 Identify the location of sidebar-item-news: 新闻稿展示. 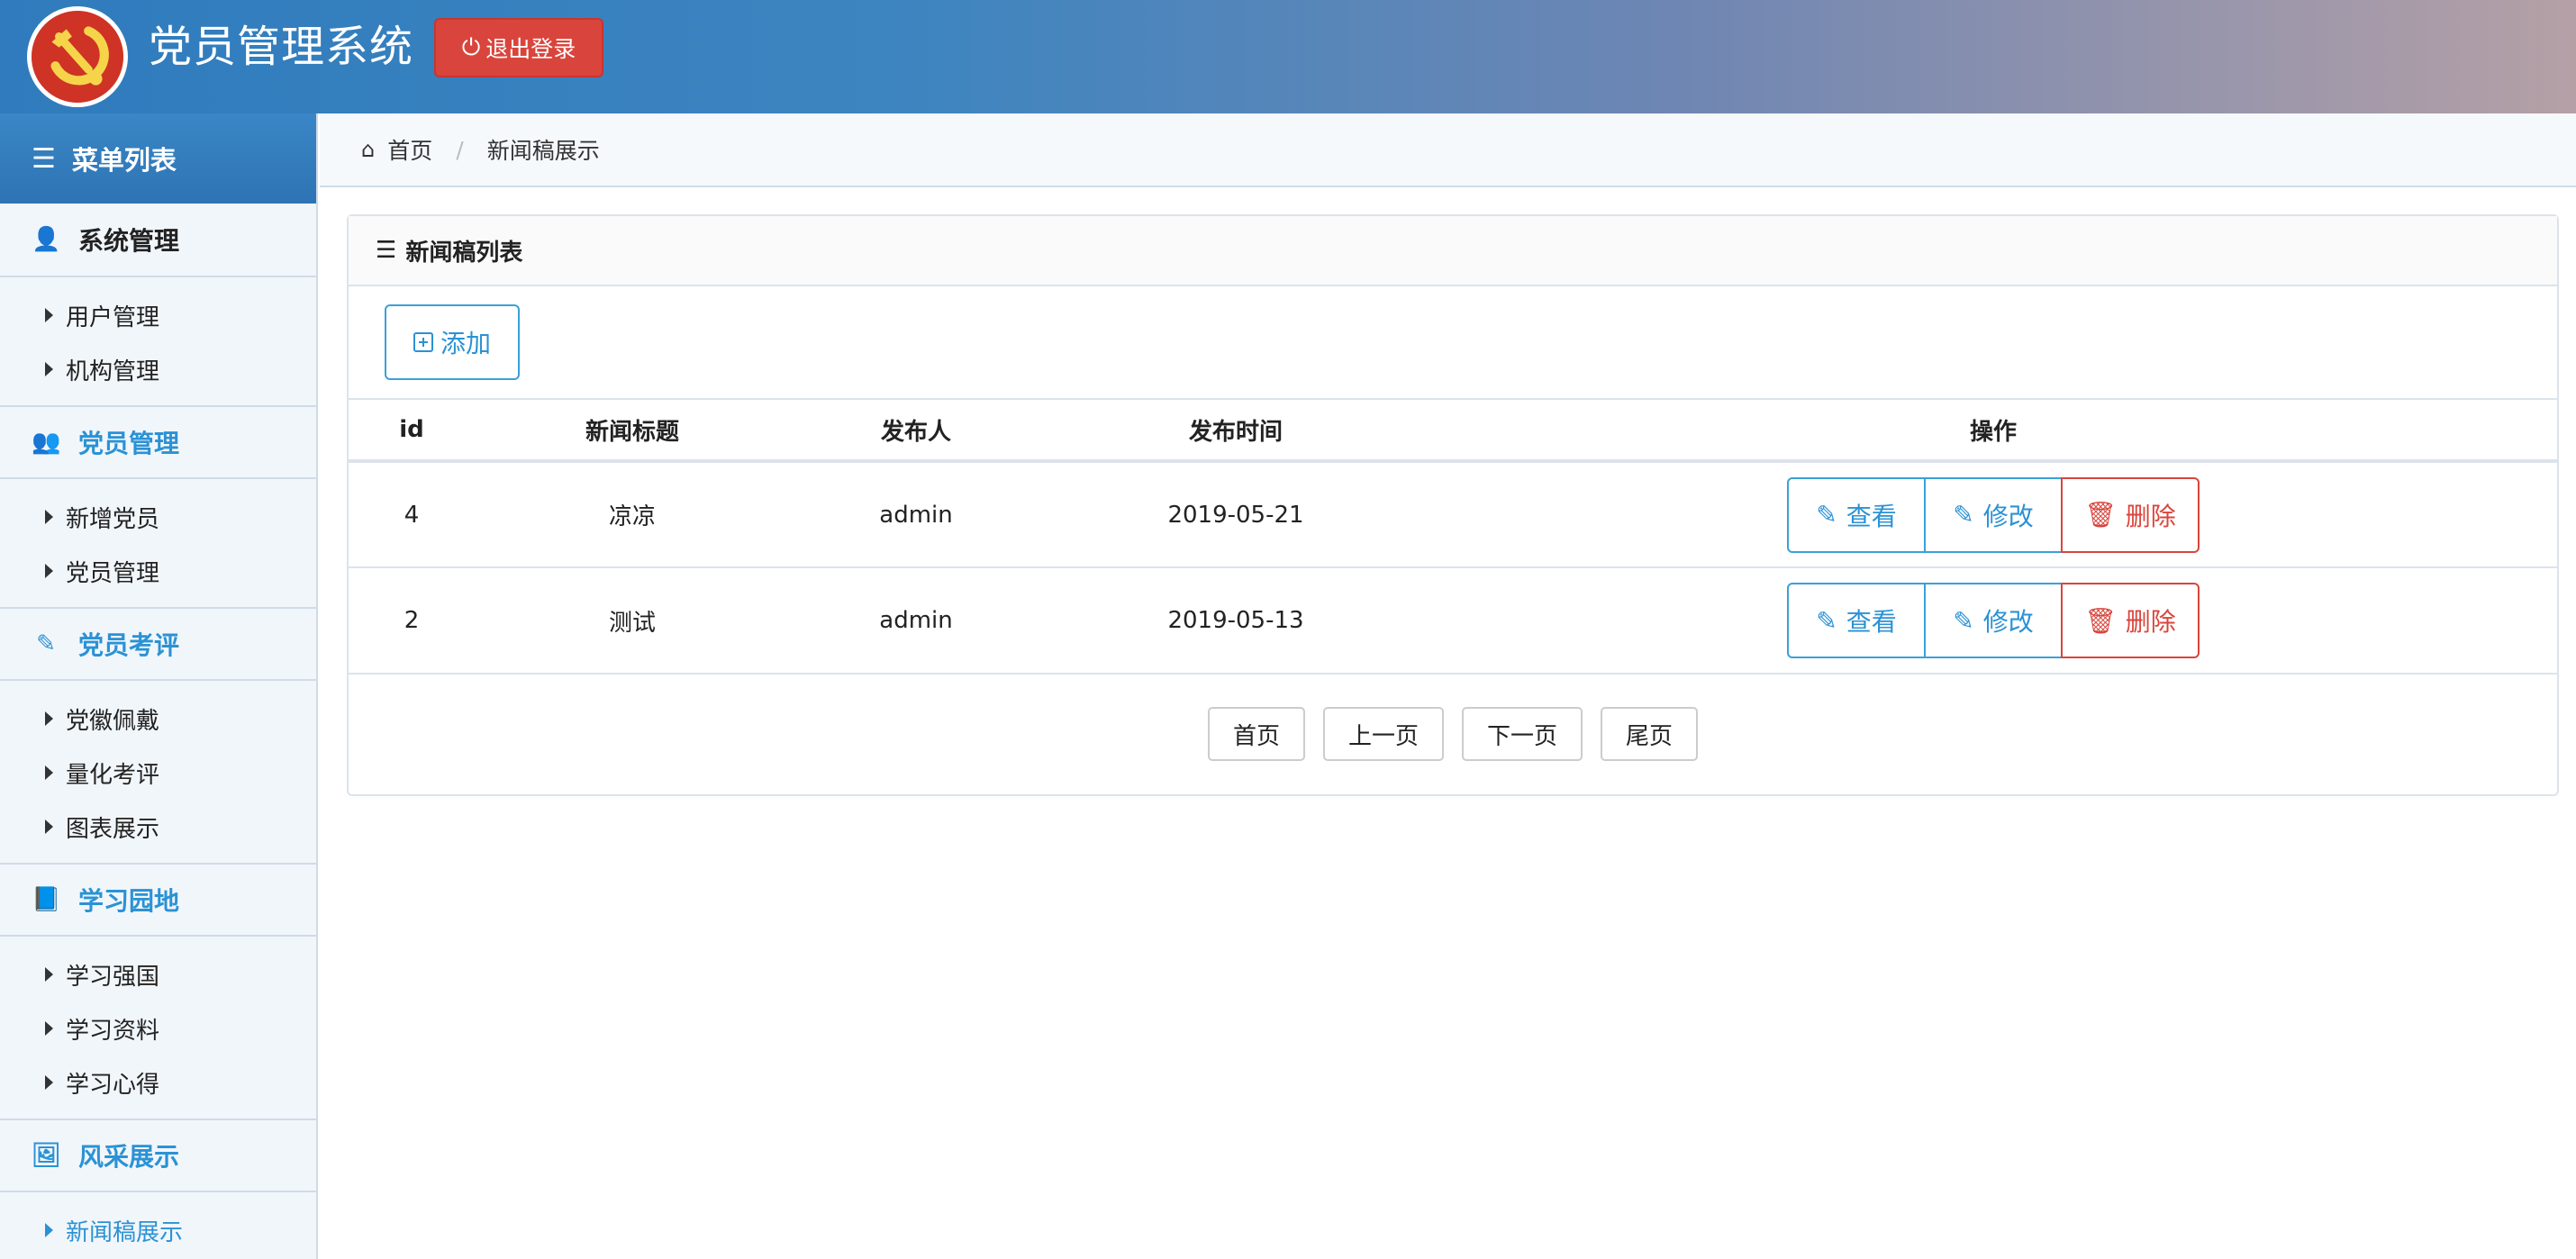
(158, 1230).